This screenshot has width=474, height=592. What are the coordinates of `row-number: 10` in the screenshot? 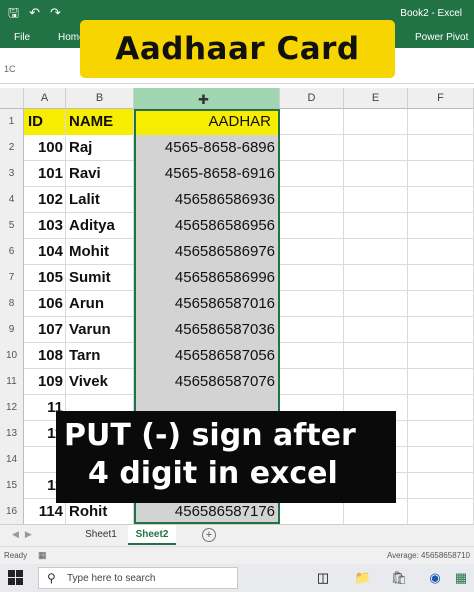 It's located at (12, 356).